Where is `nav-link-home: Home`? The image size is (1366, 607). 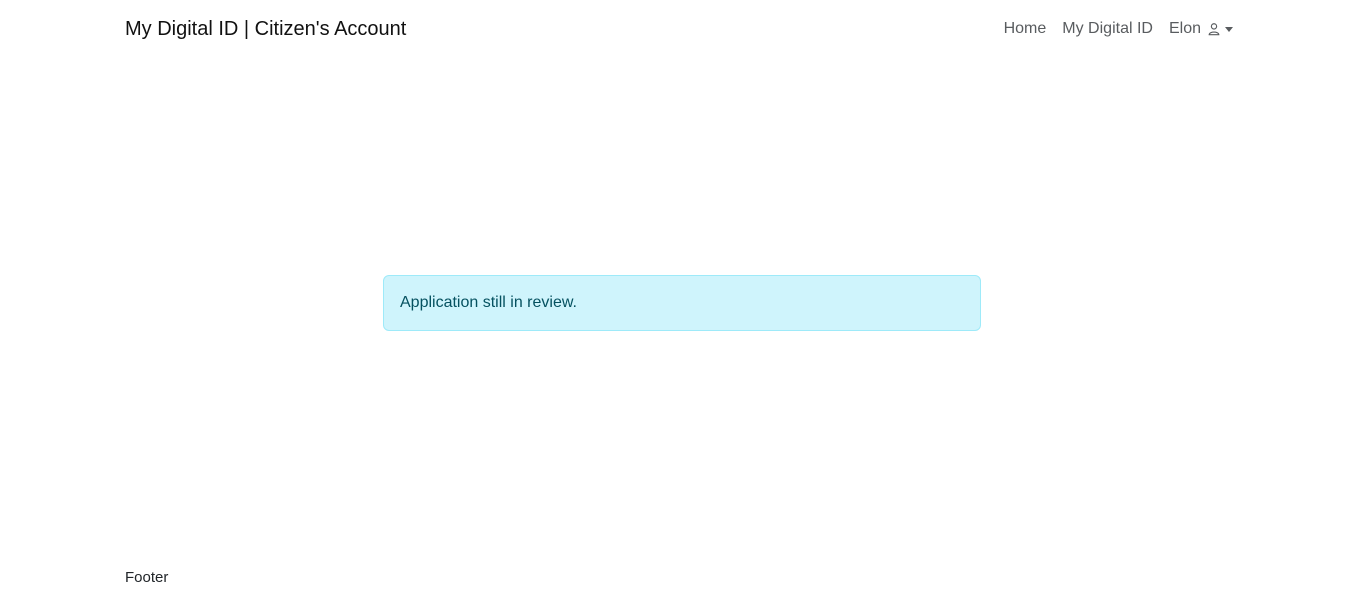 nav-link-home: Home is located at coordinates (1025, 29).